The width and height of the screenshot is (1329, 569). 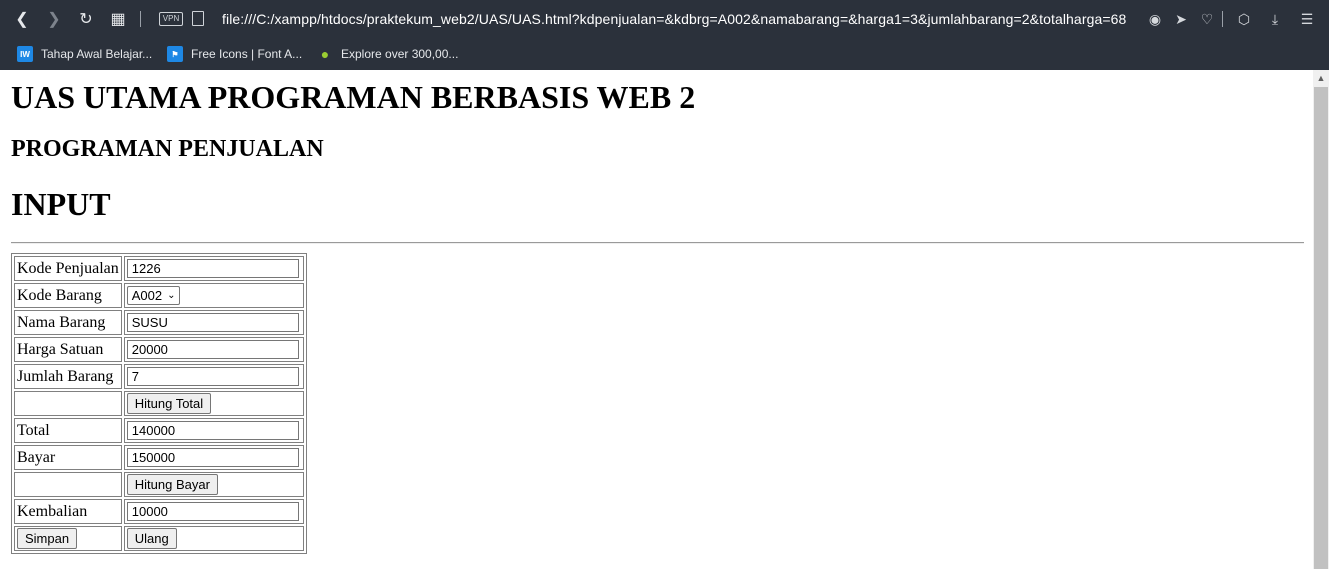 I want to click on bookmark-iw-icon: IW, so click(x=25, y=54).